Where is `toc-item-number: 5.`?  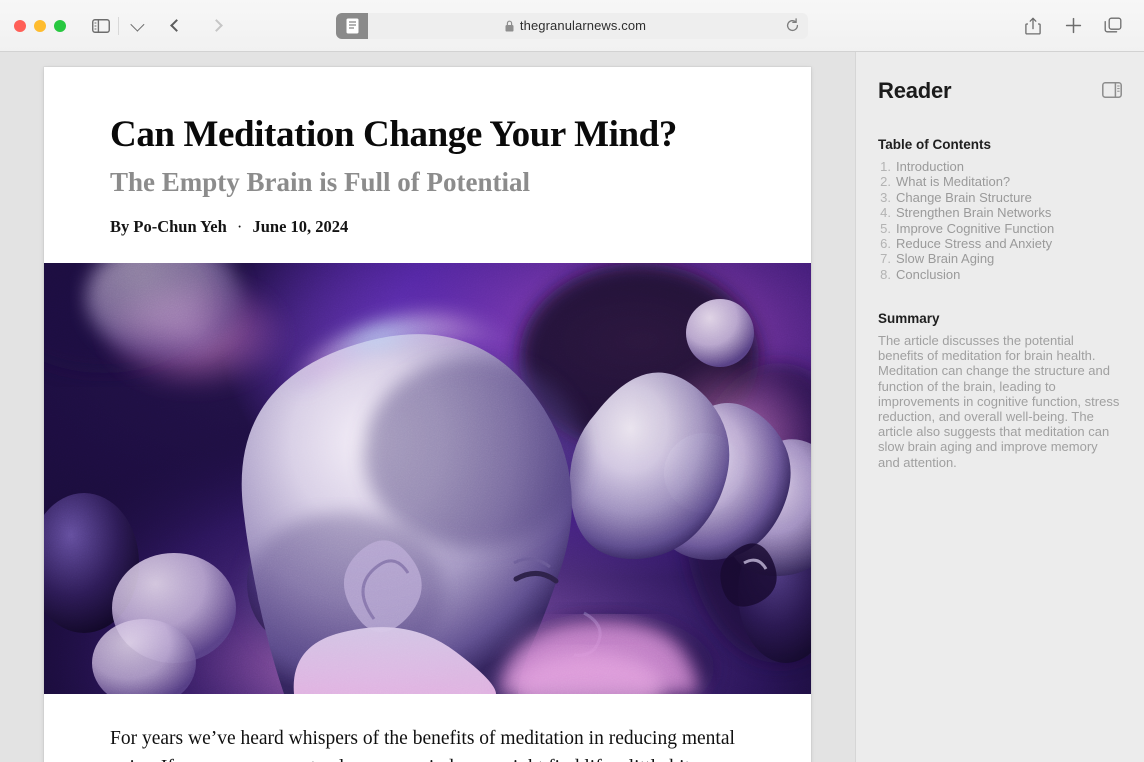 toc-item-number: 5. is located at coordinates (885, 228).